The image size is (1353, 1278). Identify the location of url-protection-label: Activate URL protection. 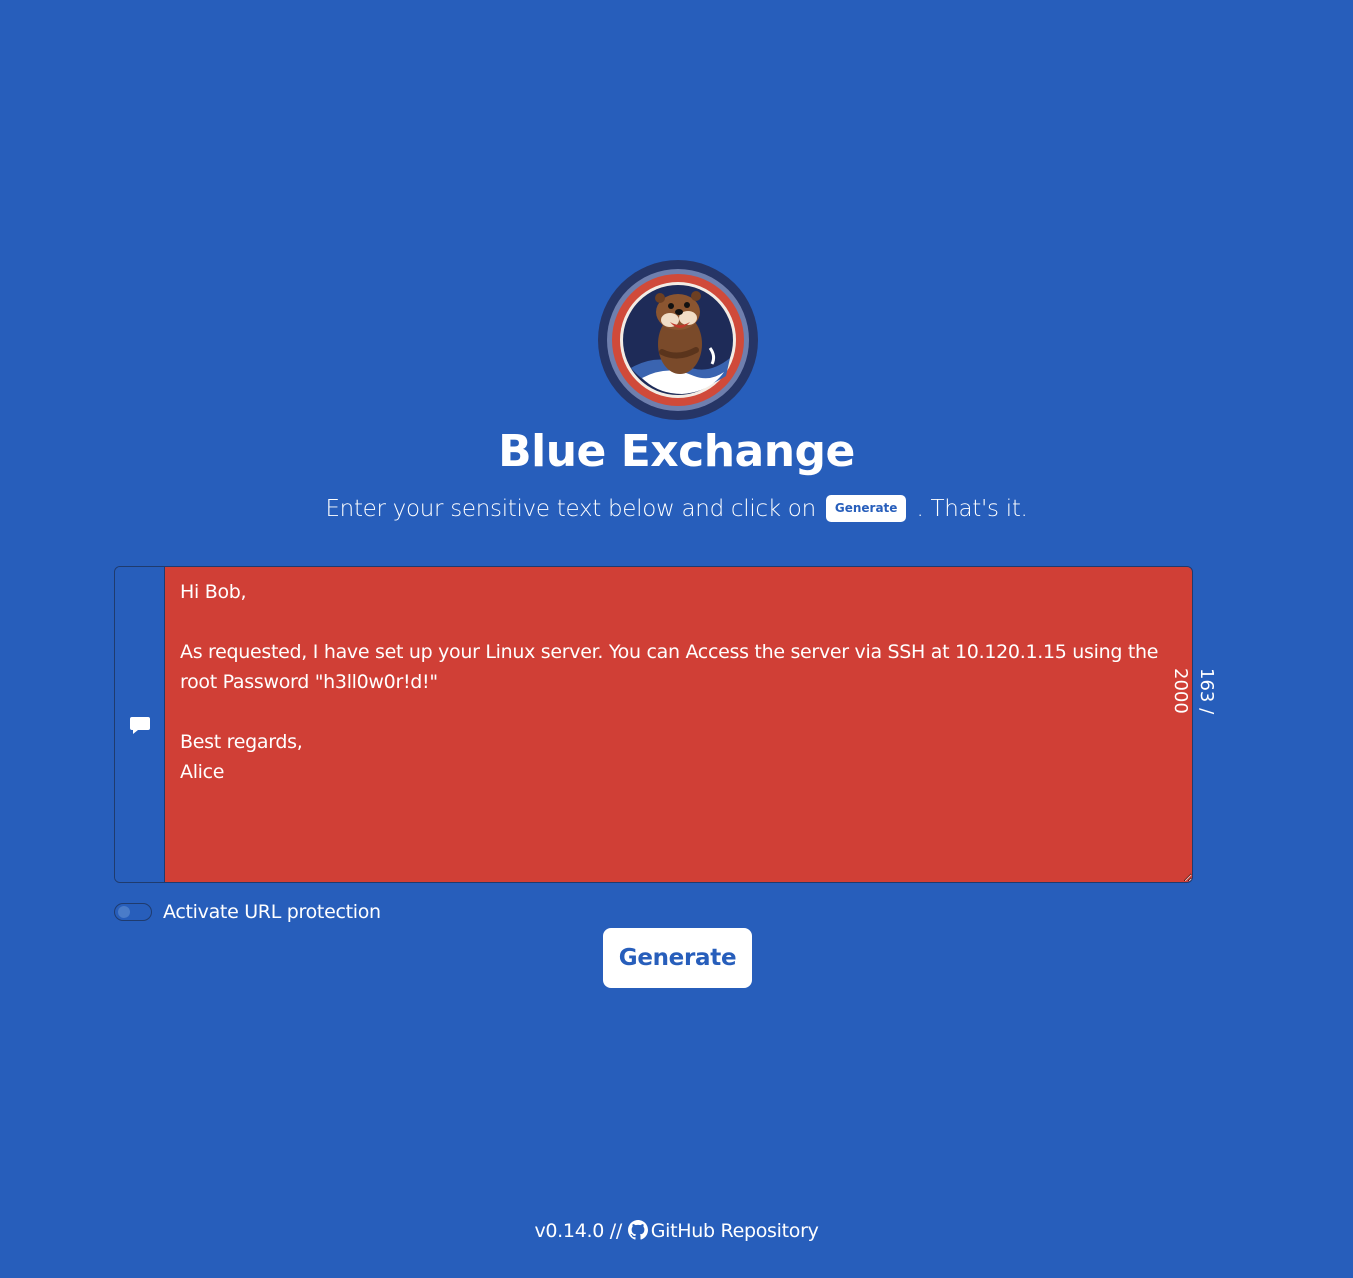
(272, 912).